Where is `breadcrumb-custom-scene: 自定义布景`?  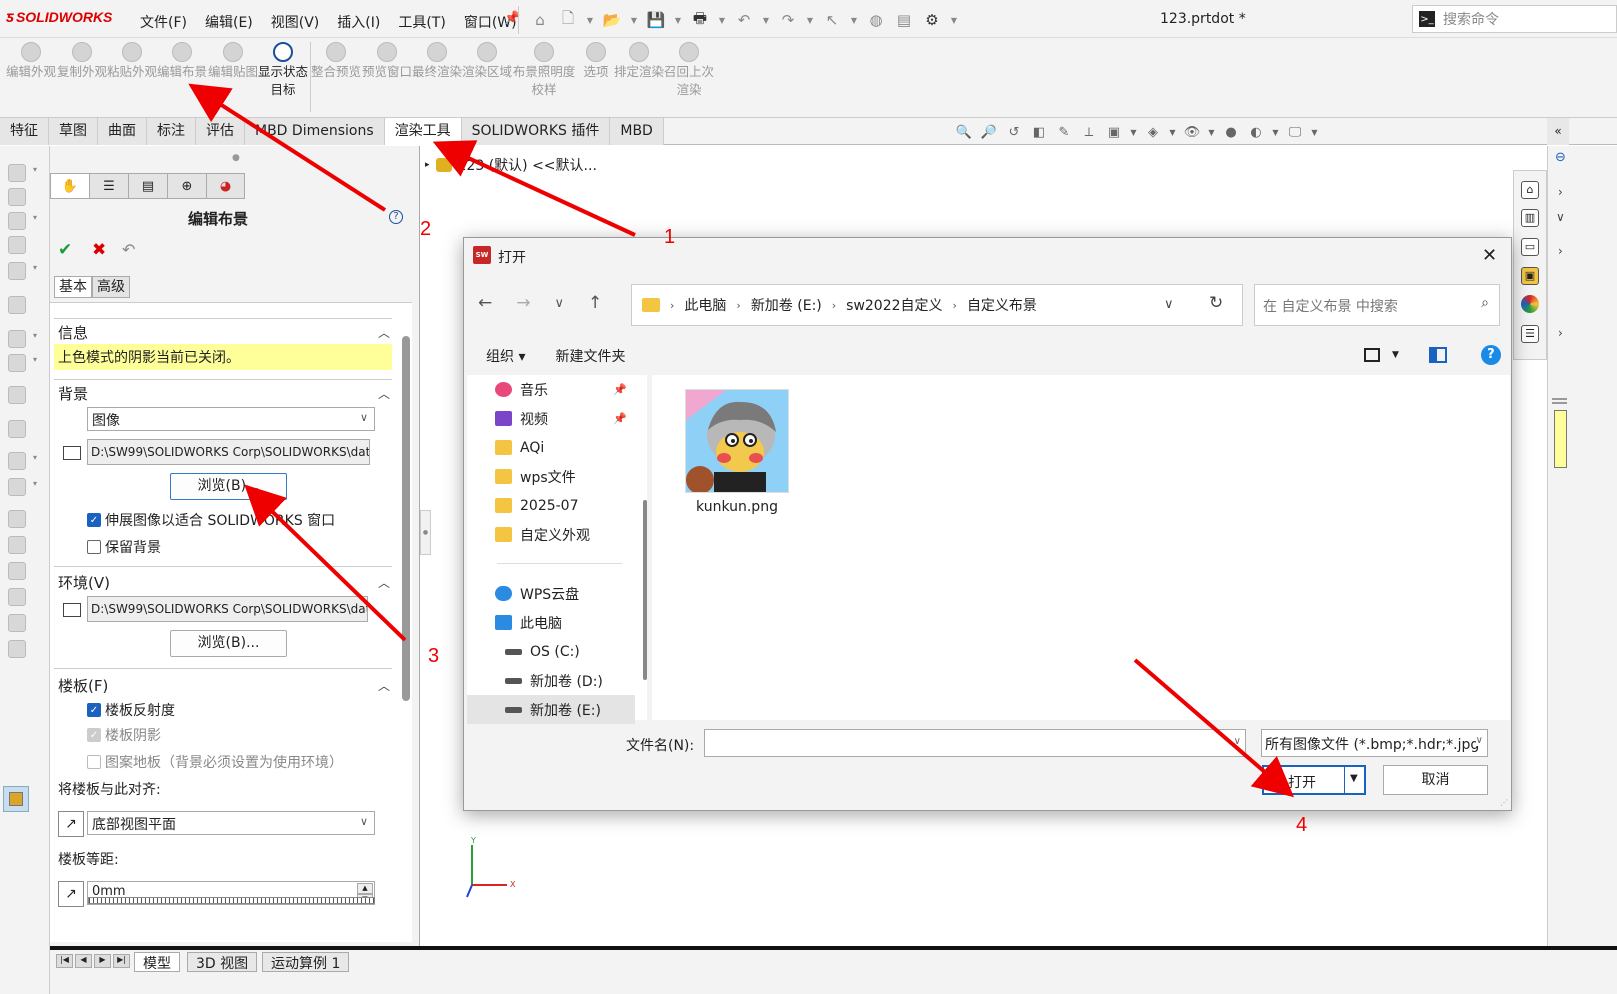 breadcrumb-custom-scene: 自定义布景 is located at coordinates (1002, 305).